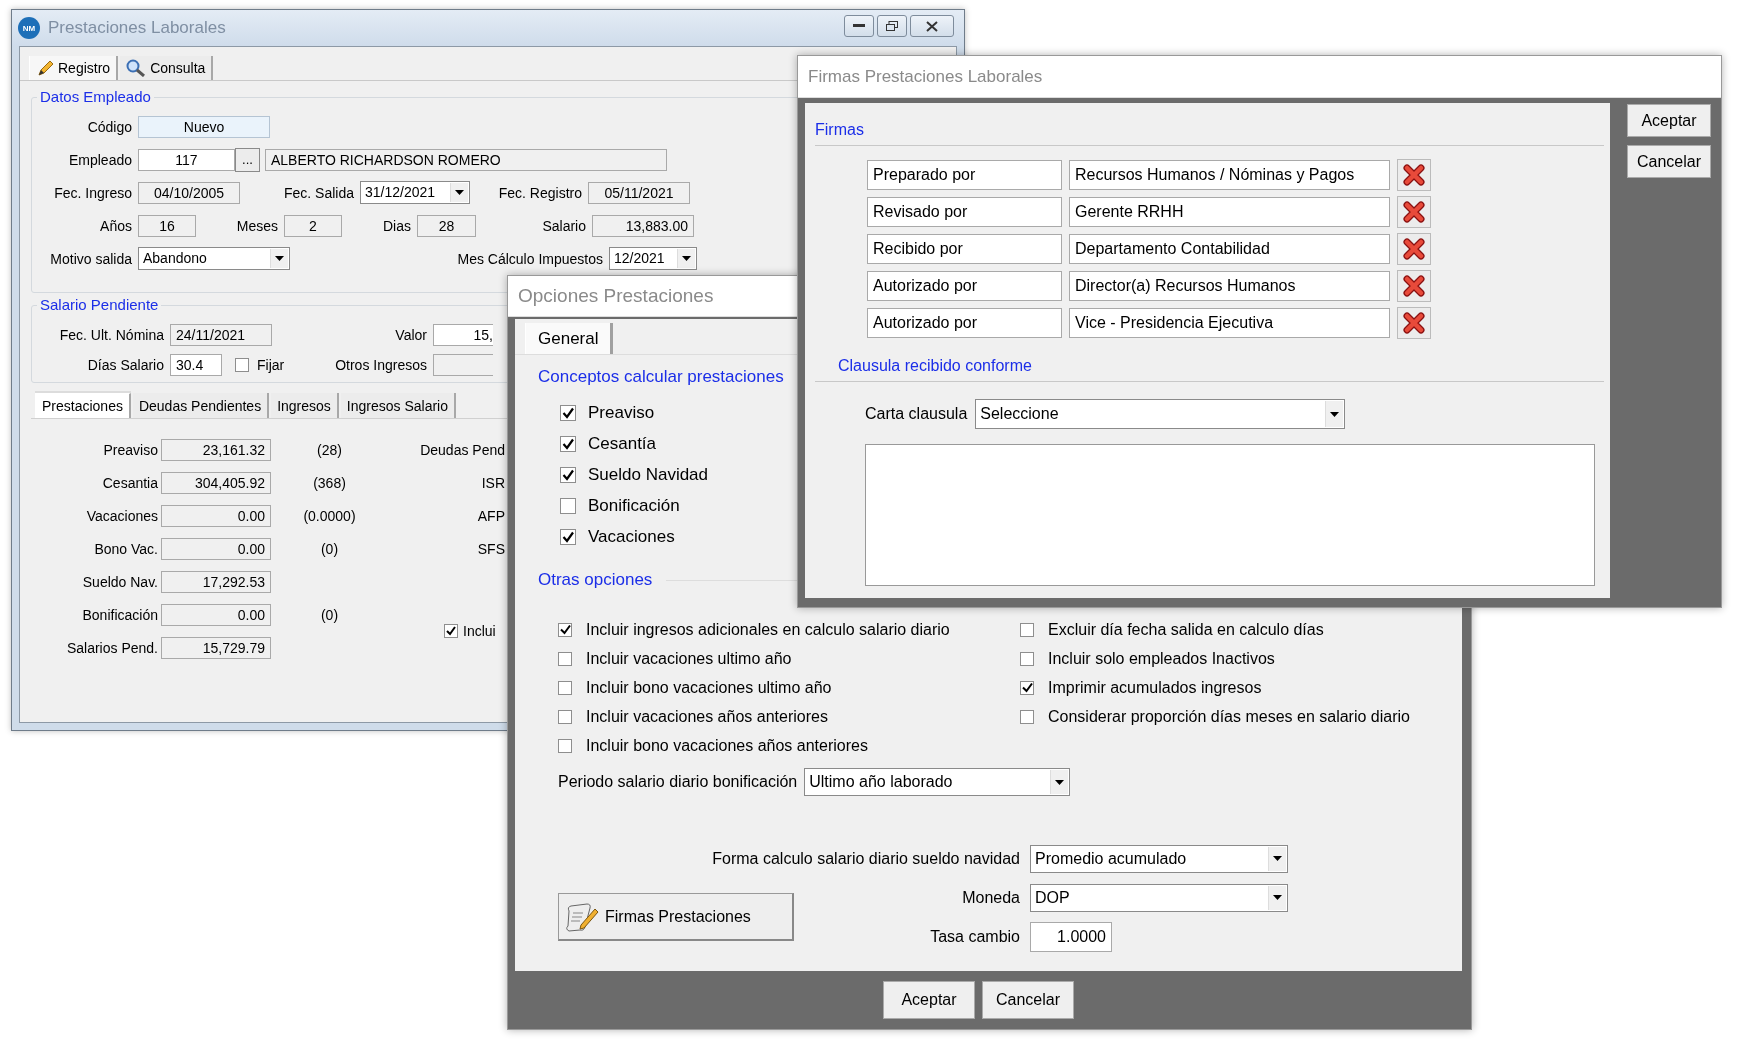 The width and height of the screenshot is (1749, 1051). What do you see at coordinates (727, 745) in the screenshot?
I see `checkbox-label: Incluir bono vacaciones años anteriores` at bounding box center [727, 745].